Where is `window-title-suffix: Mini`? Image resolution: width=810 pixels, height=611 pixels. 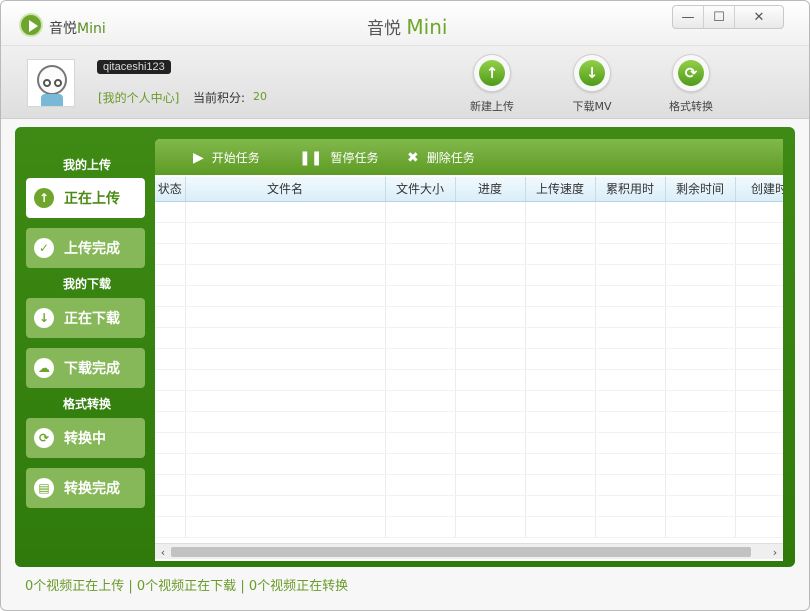
window-title-suffix: Mini is located at coordinates (427, 27).